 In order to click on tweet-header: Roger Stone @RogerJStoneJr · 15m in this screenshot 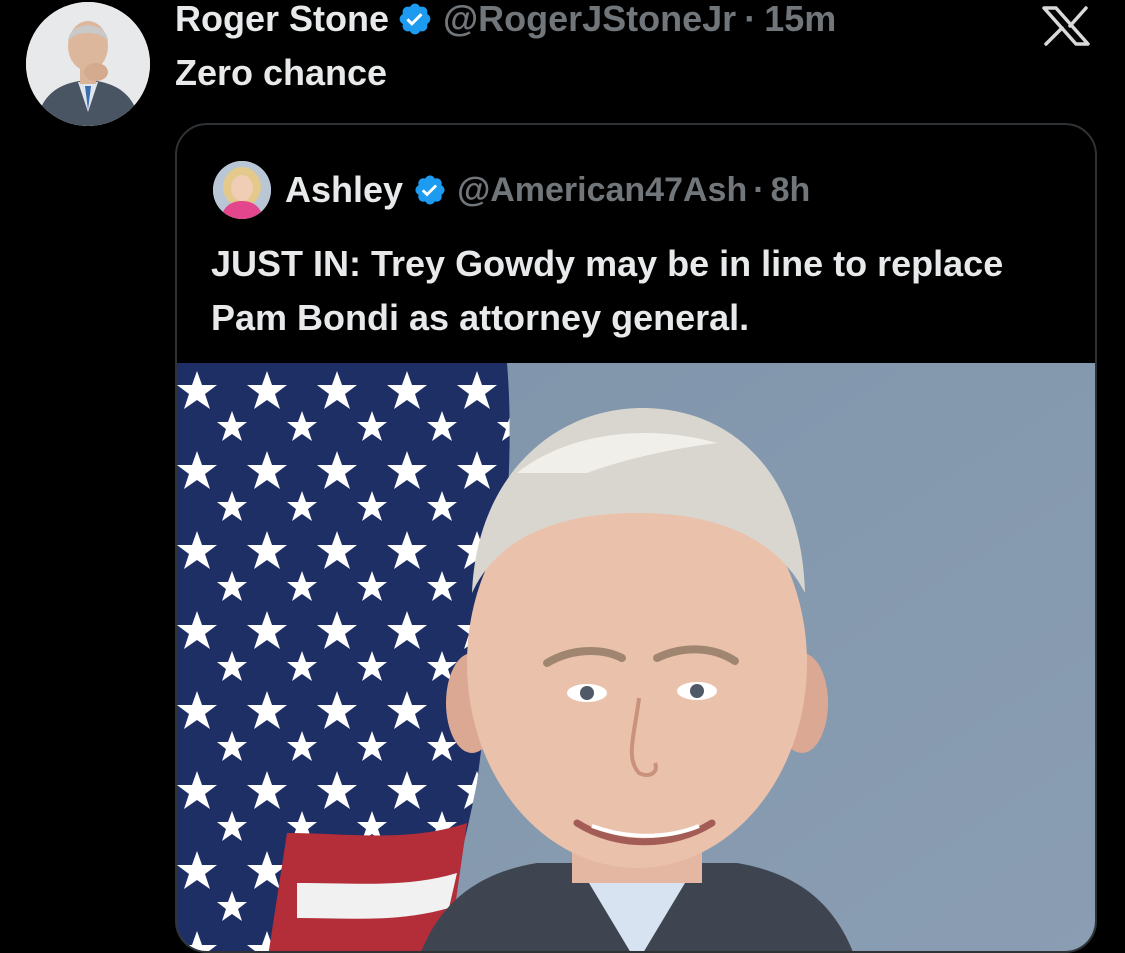, I will do `click(505, 20)`.